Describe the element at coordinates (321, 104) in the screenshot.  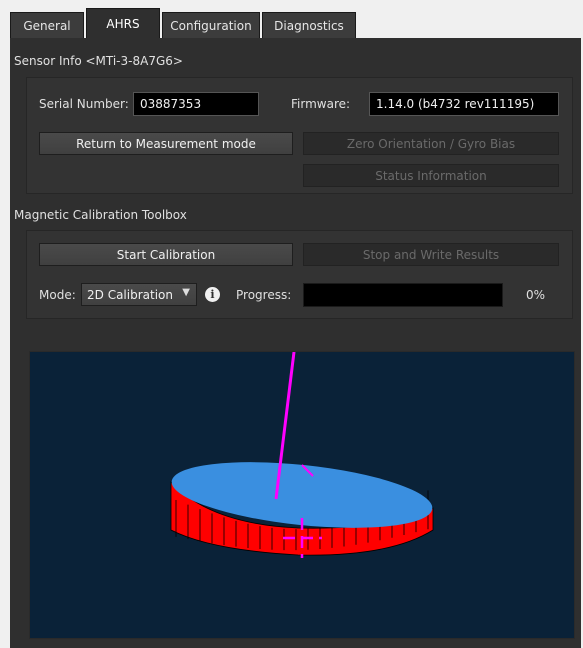
I see `firmware-label: Firmware:` at that location.